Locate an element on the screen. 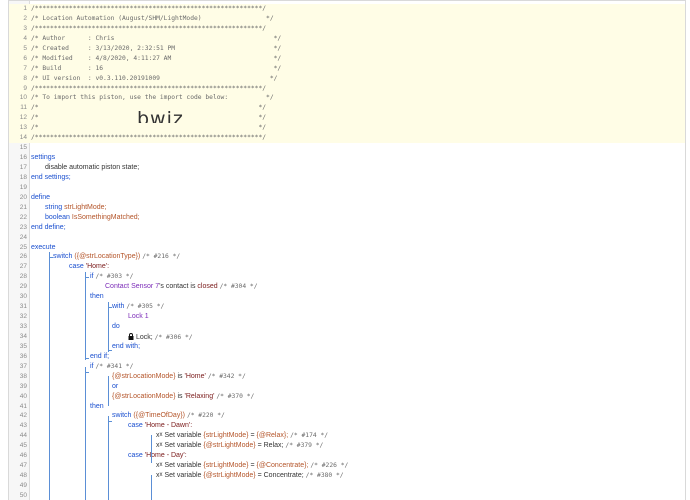 This screenshot has height=500, width=690. variable-strLightMode: strLightMode; is located at coordinates (85, 207).